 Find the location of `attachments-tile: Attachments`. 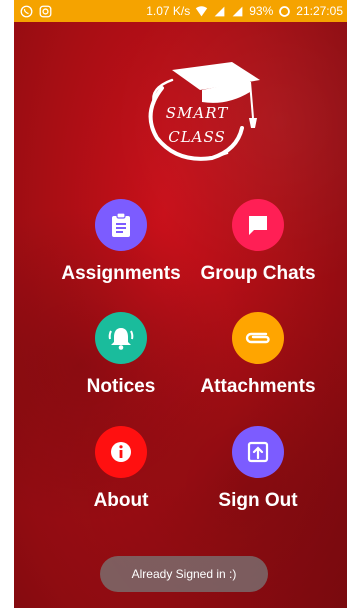

attachments-tile: Attachments is located at coordinates (258, 355).